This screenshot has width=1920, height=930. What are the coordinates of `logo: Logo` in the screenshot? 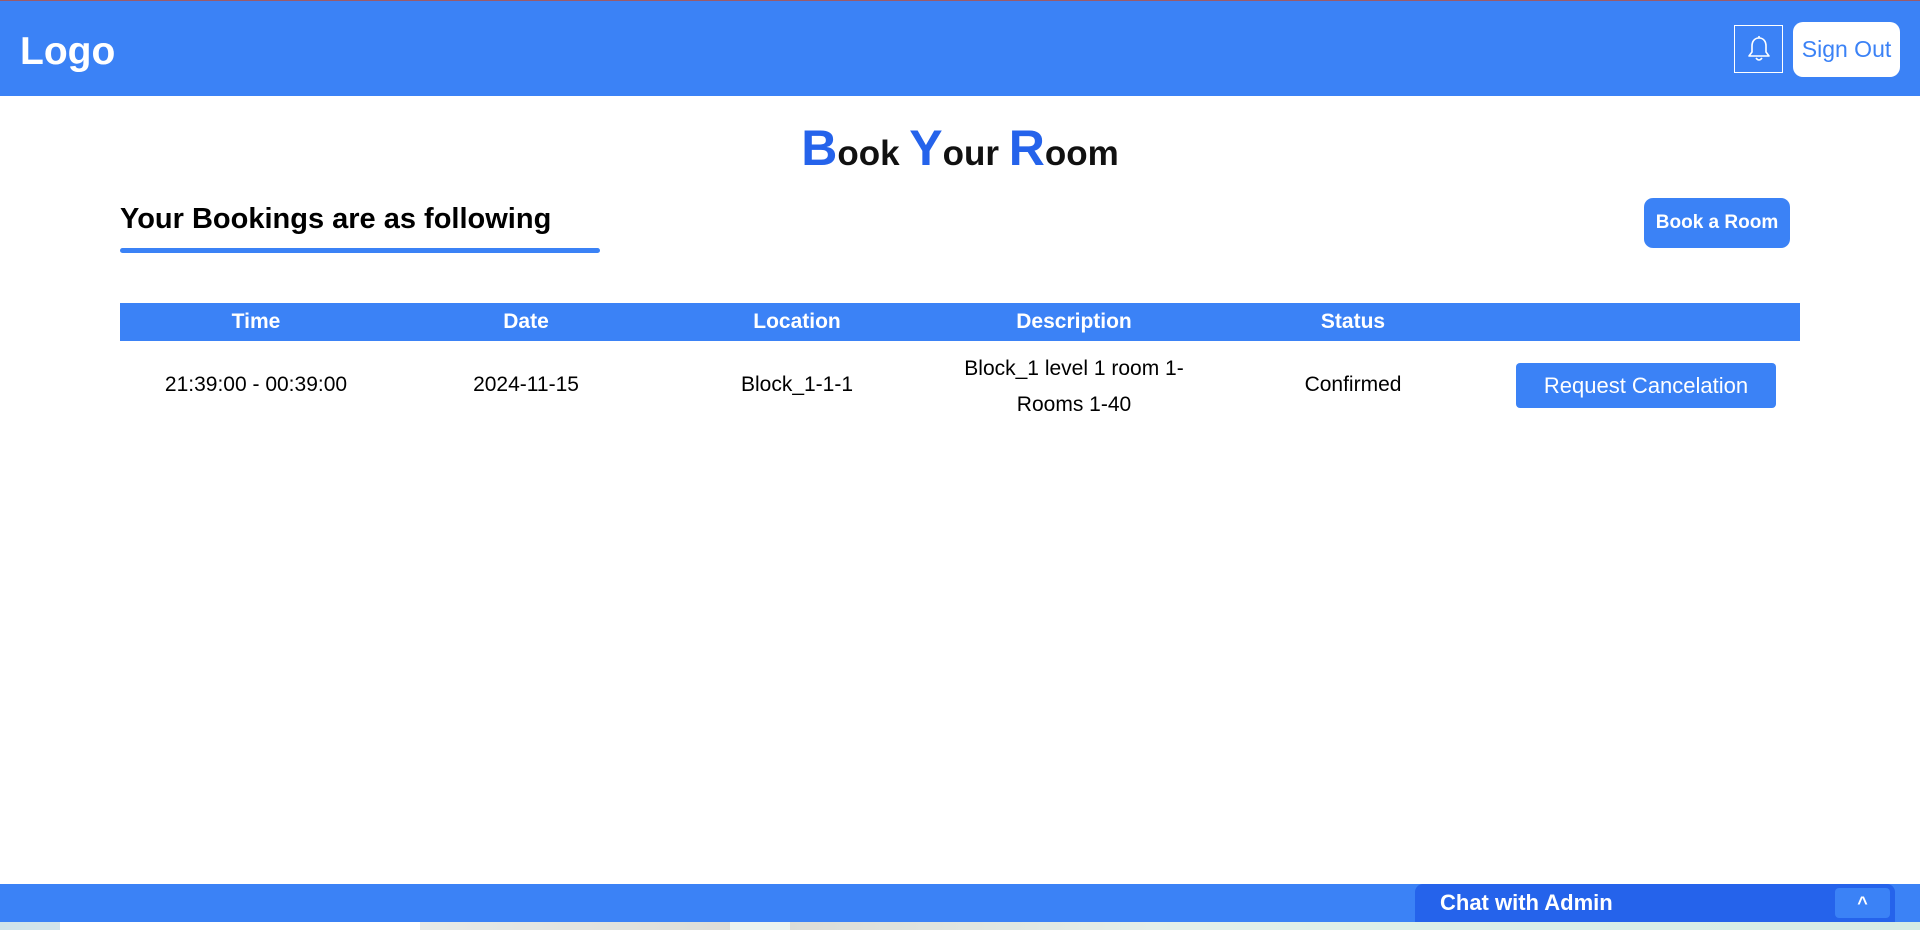 It's located at (67, 52).